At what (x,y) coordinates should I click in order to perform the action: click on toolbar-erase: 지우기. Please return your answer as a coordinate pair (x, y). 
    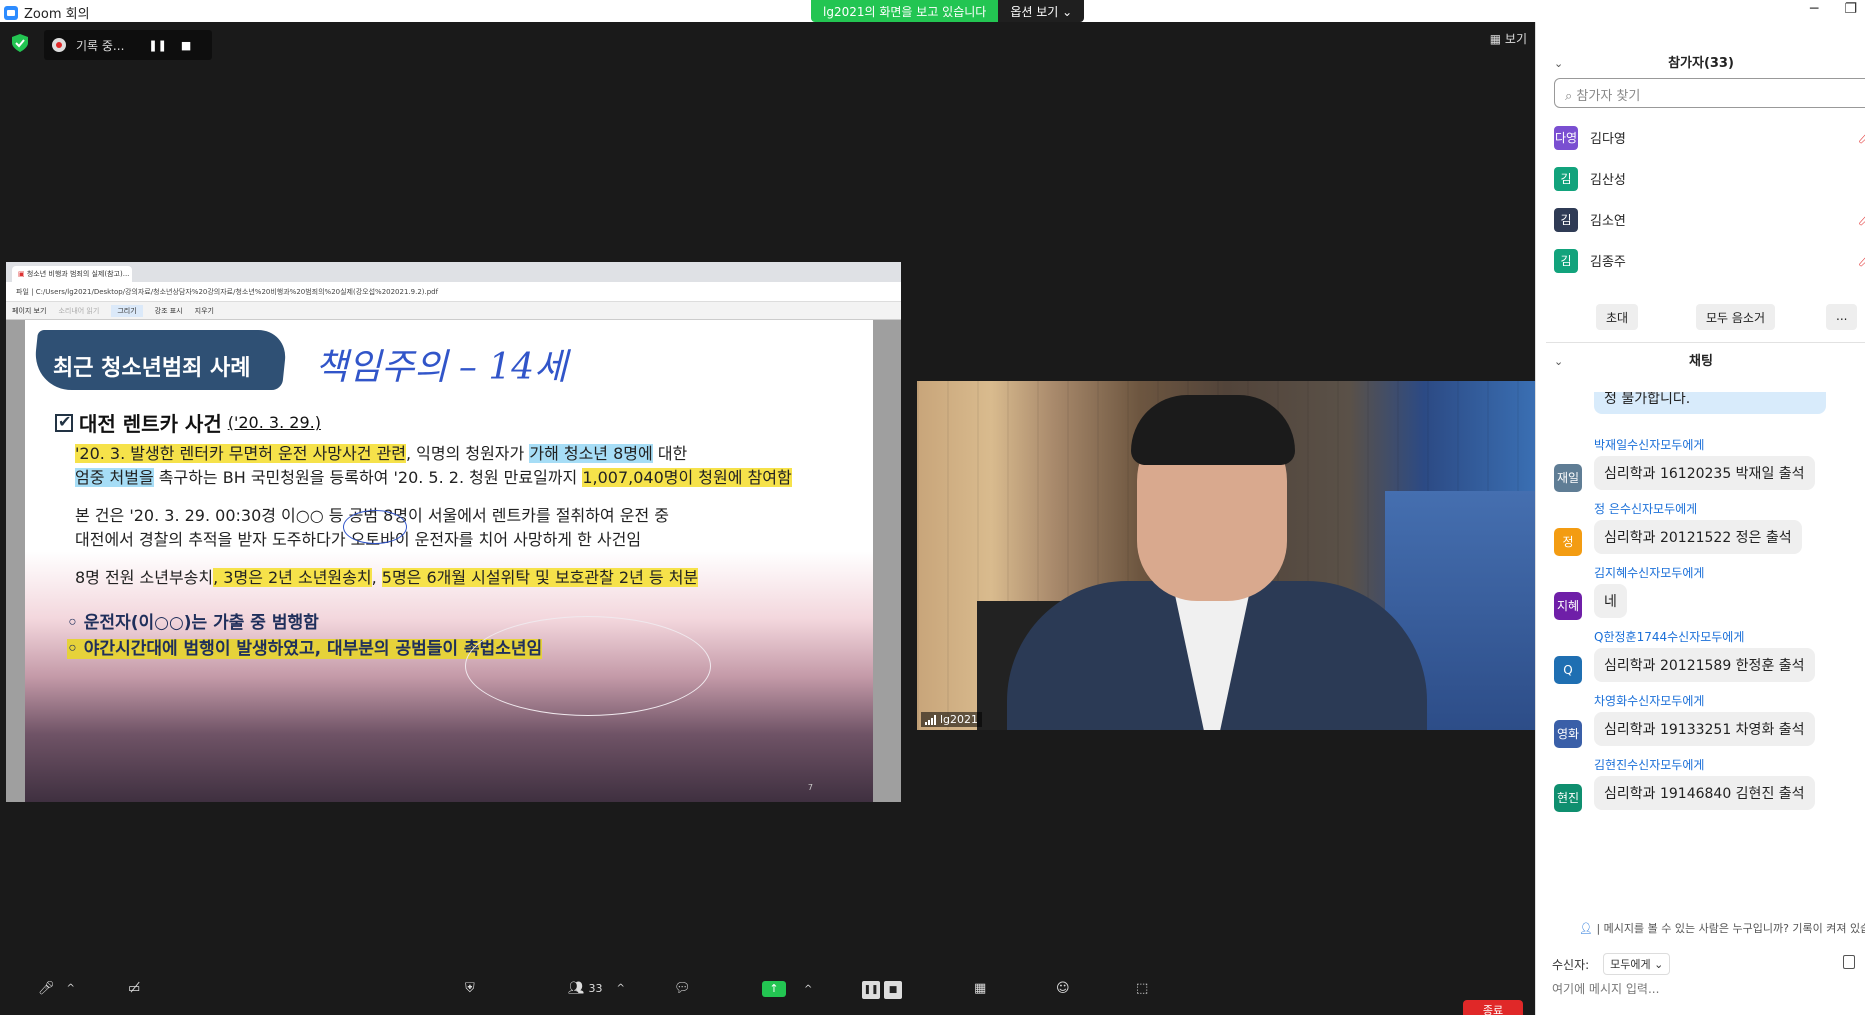
    Looking at the image, I should click on (204, 311).